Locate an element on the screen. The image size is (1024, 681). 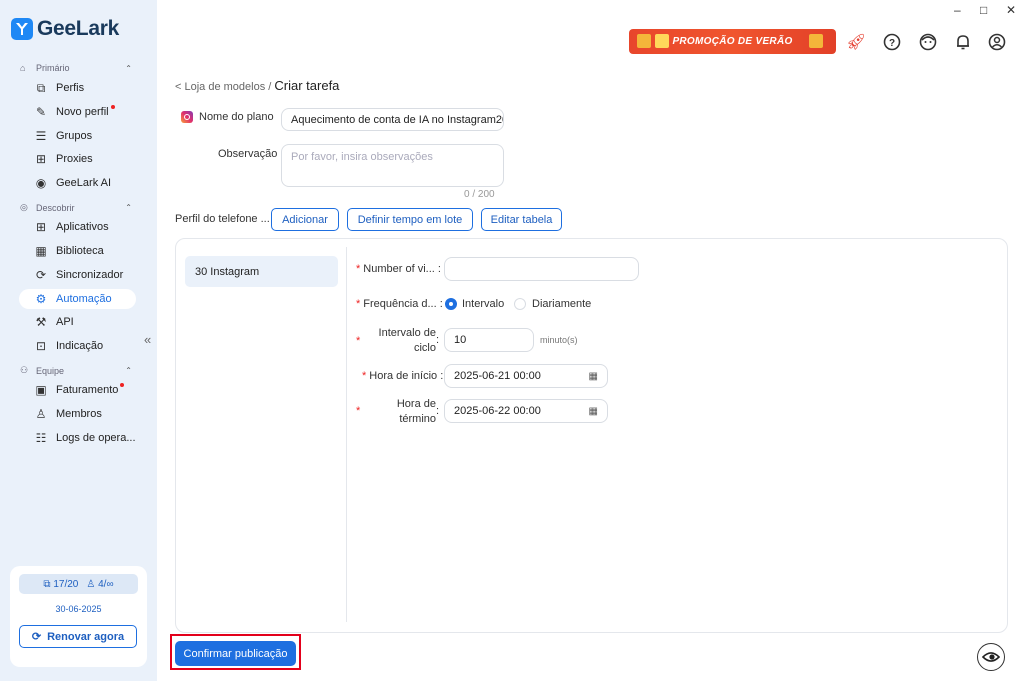
edit-table-button: Editar tabela is located at coordinates (521, 219).